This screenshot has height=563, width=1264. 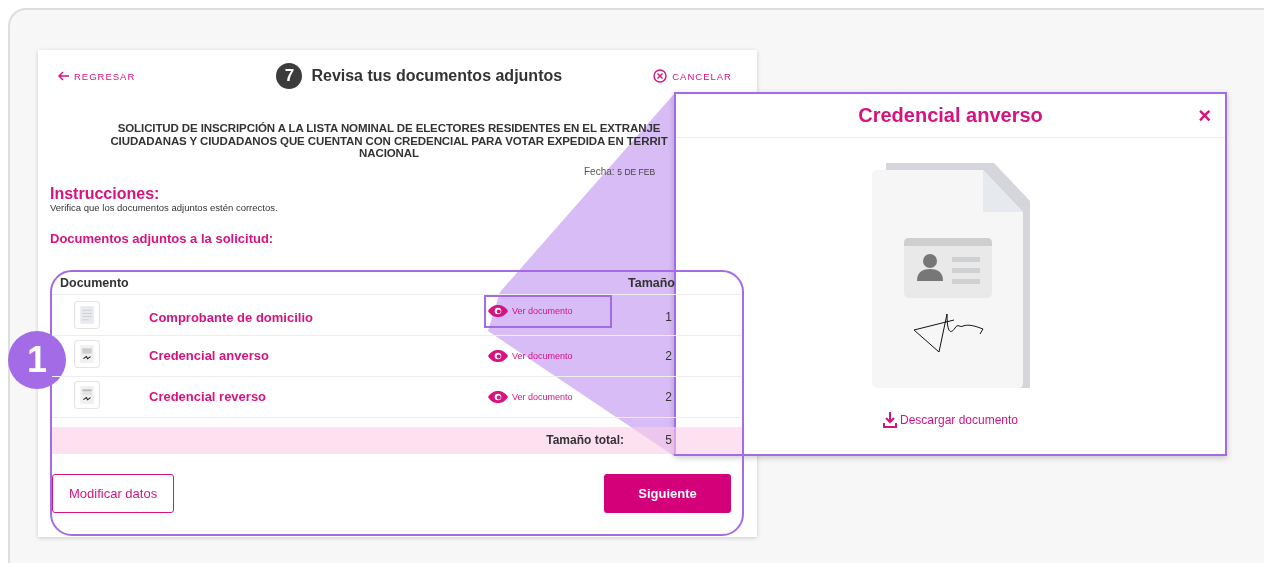 What do you see at coordinates (585, 440) in the screenshot?
I see `total-size-label: Tamaño total:` at bounding box center [585, 440].